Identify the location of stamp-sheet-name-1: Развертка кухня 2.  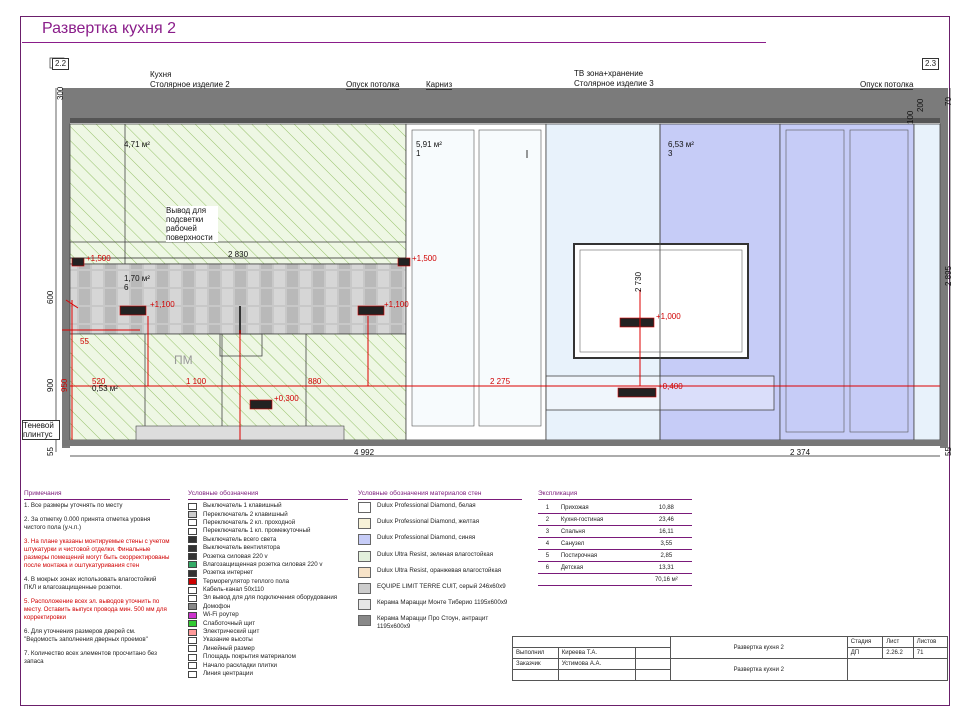
(758, 647).